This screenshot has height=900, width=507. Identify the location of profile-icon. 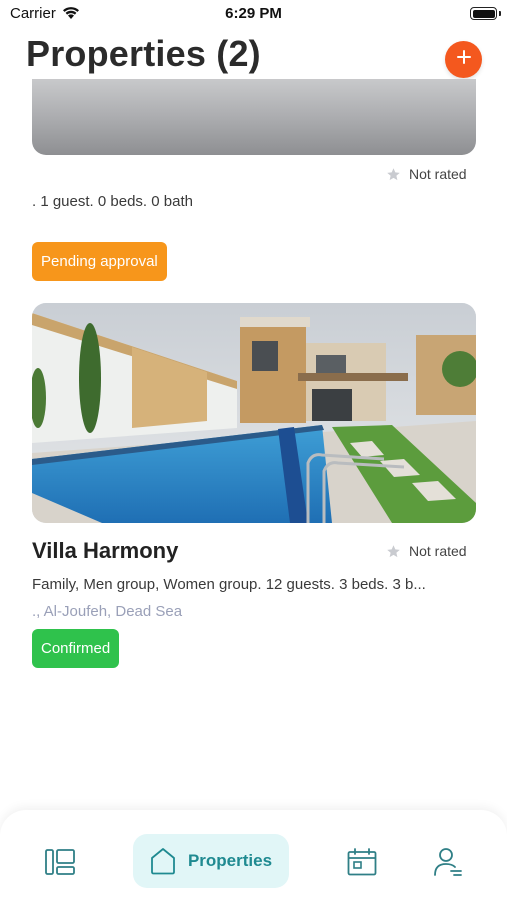
(448, 862).